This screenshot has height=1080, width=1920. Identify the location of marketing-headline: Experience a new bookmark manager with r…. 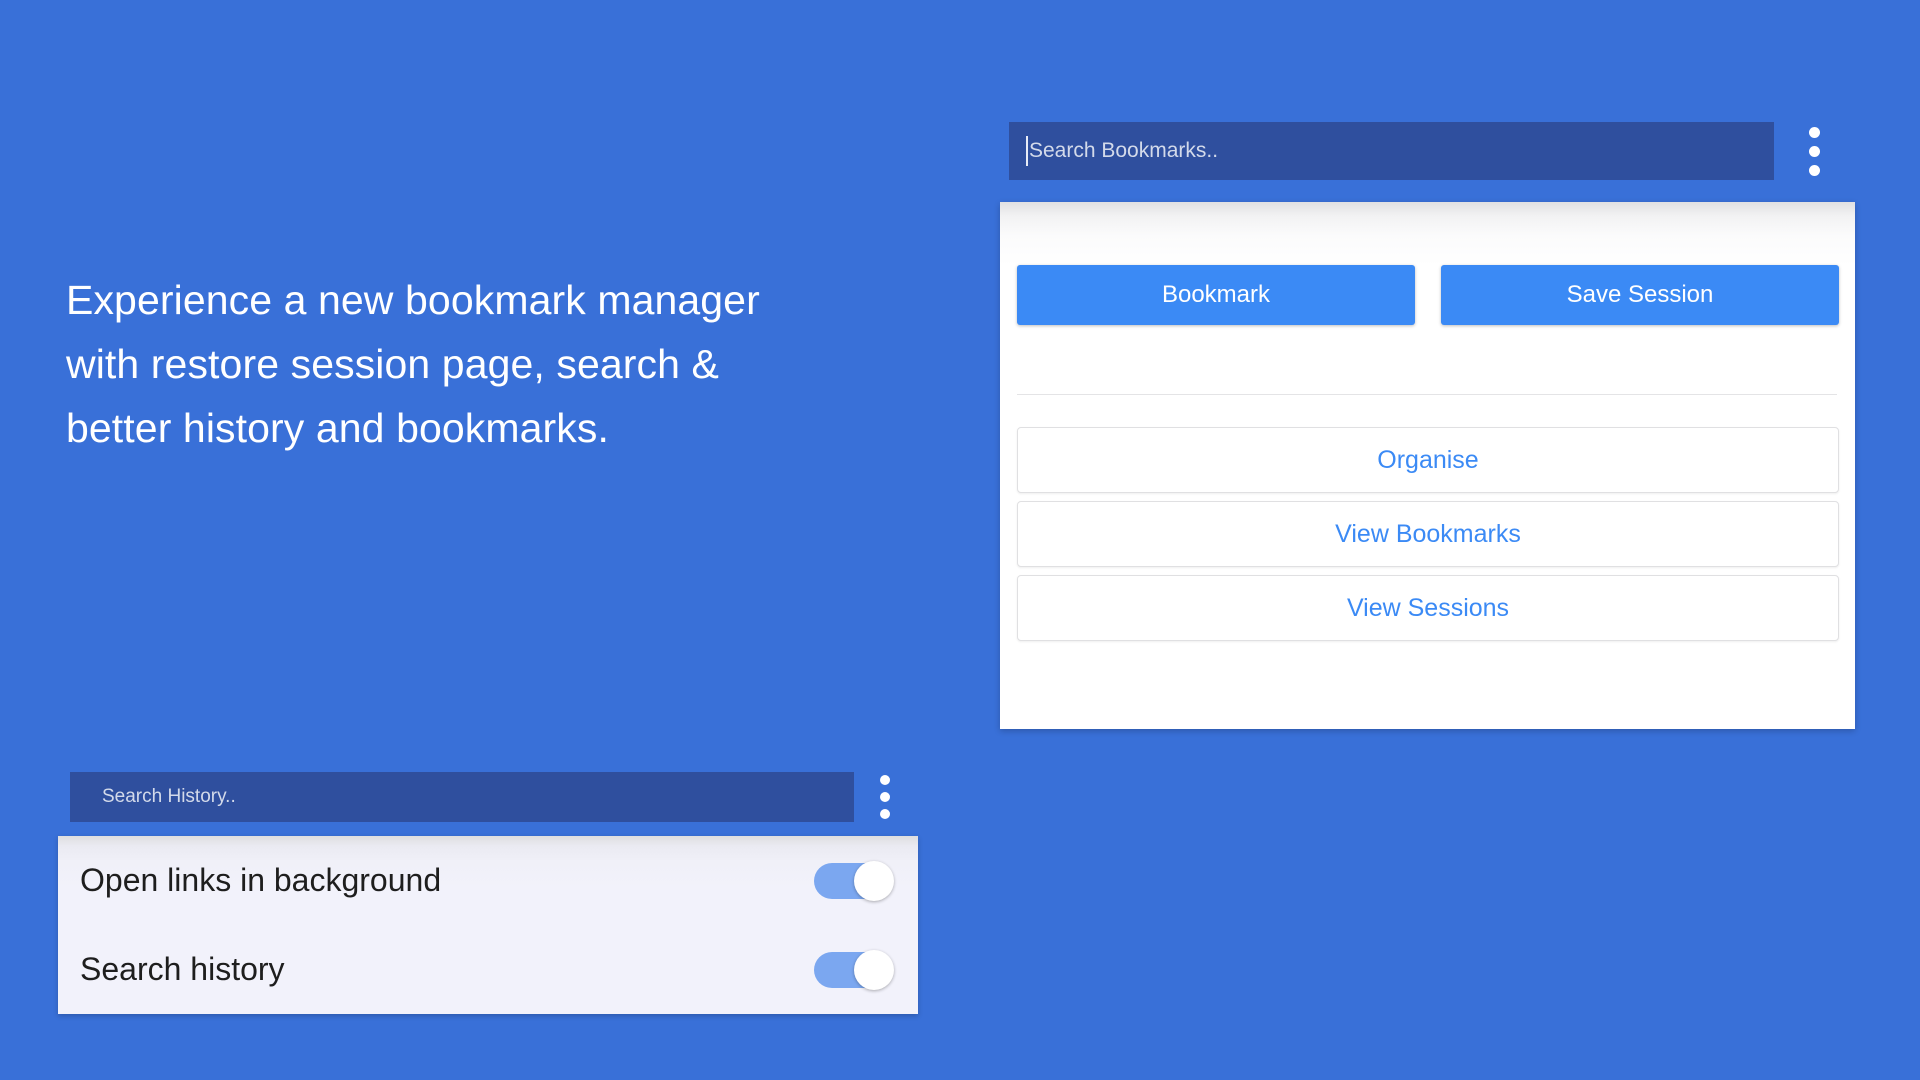
(413, 364).